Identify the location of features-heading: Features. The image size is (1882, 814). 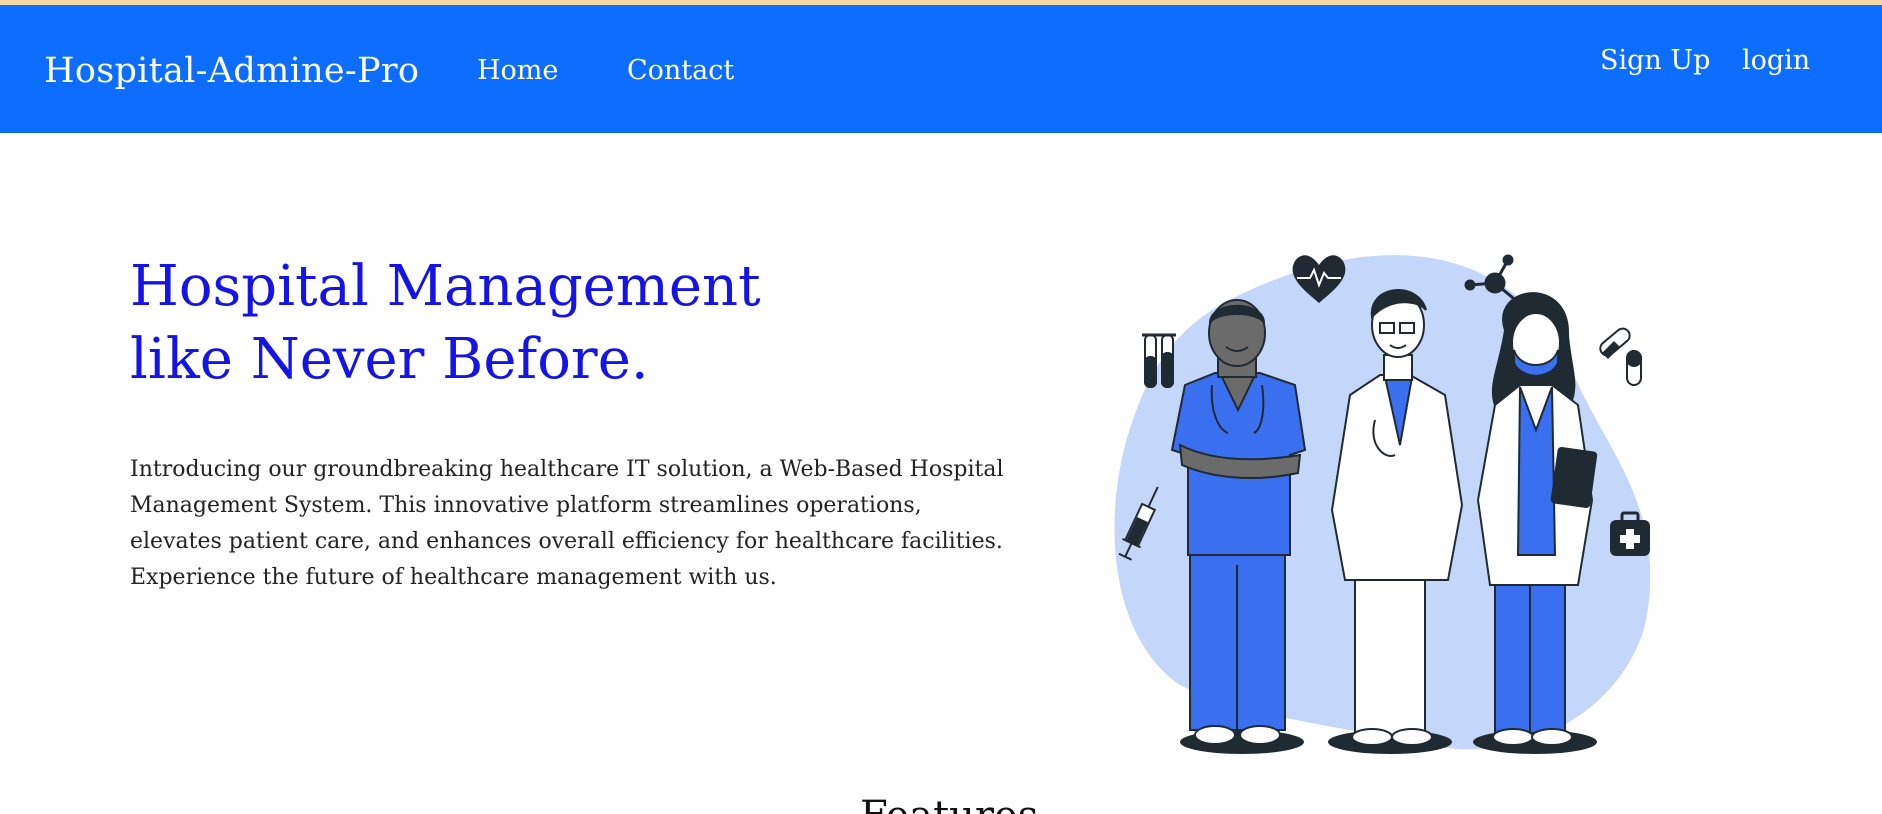
(949, 805).